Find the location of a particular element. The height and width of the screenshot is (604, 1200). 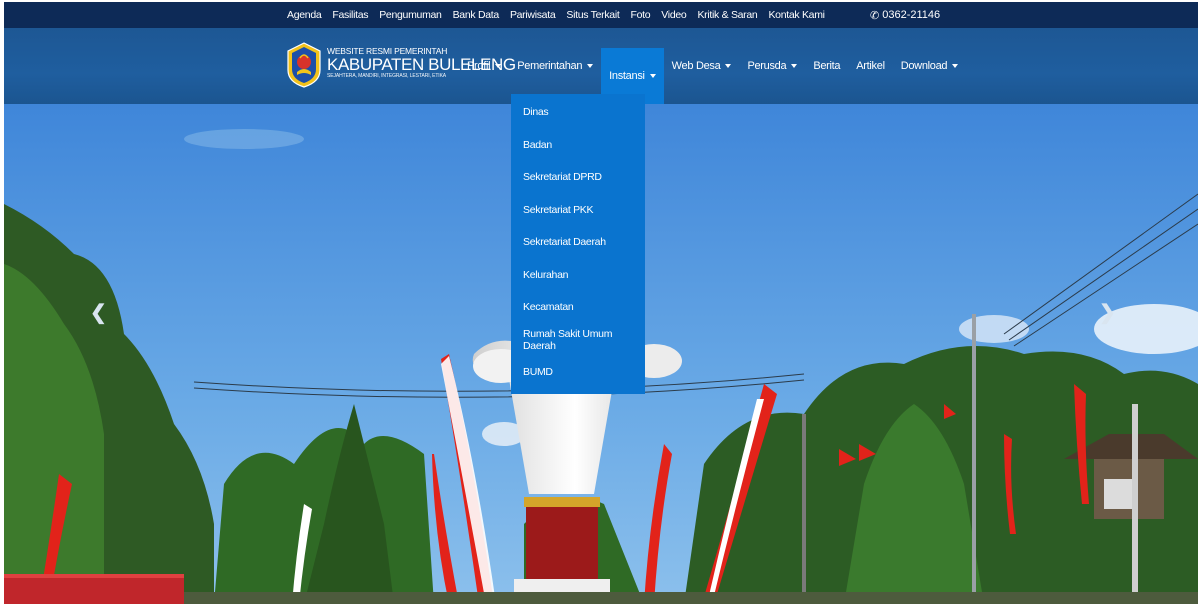

top-link-fasilitas: Fasilitas is located at coordinates (350, 15).